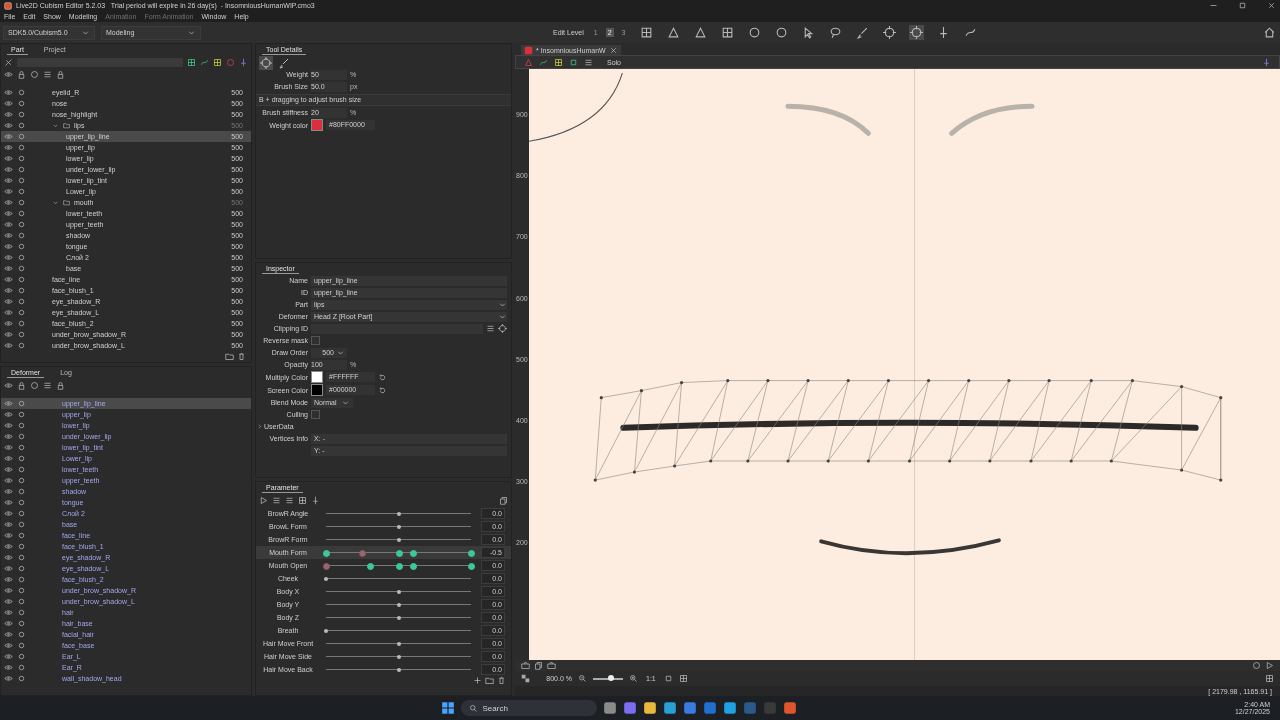 The height and width of the screenshot is (720, 1280). I want to click on zoom-slider, so click(608, 678).